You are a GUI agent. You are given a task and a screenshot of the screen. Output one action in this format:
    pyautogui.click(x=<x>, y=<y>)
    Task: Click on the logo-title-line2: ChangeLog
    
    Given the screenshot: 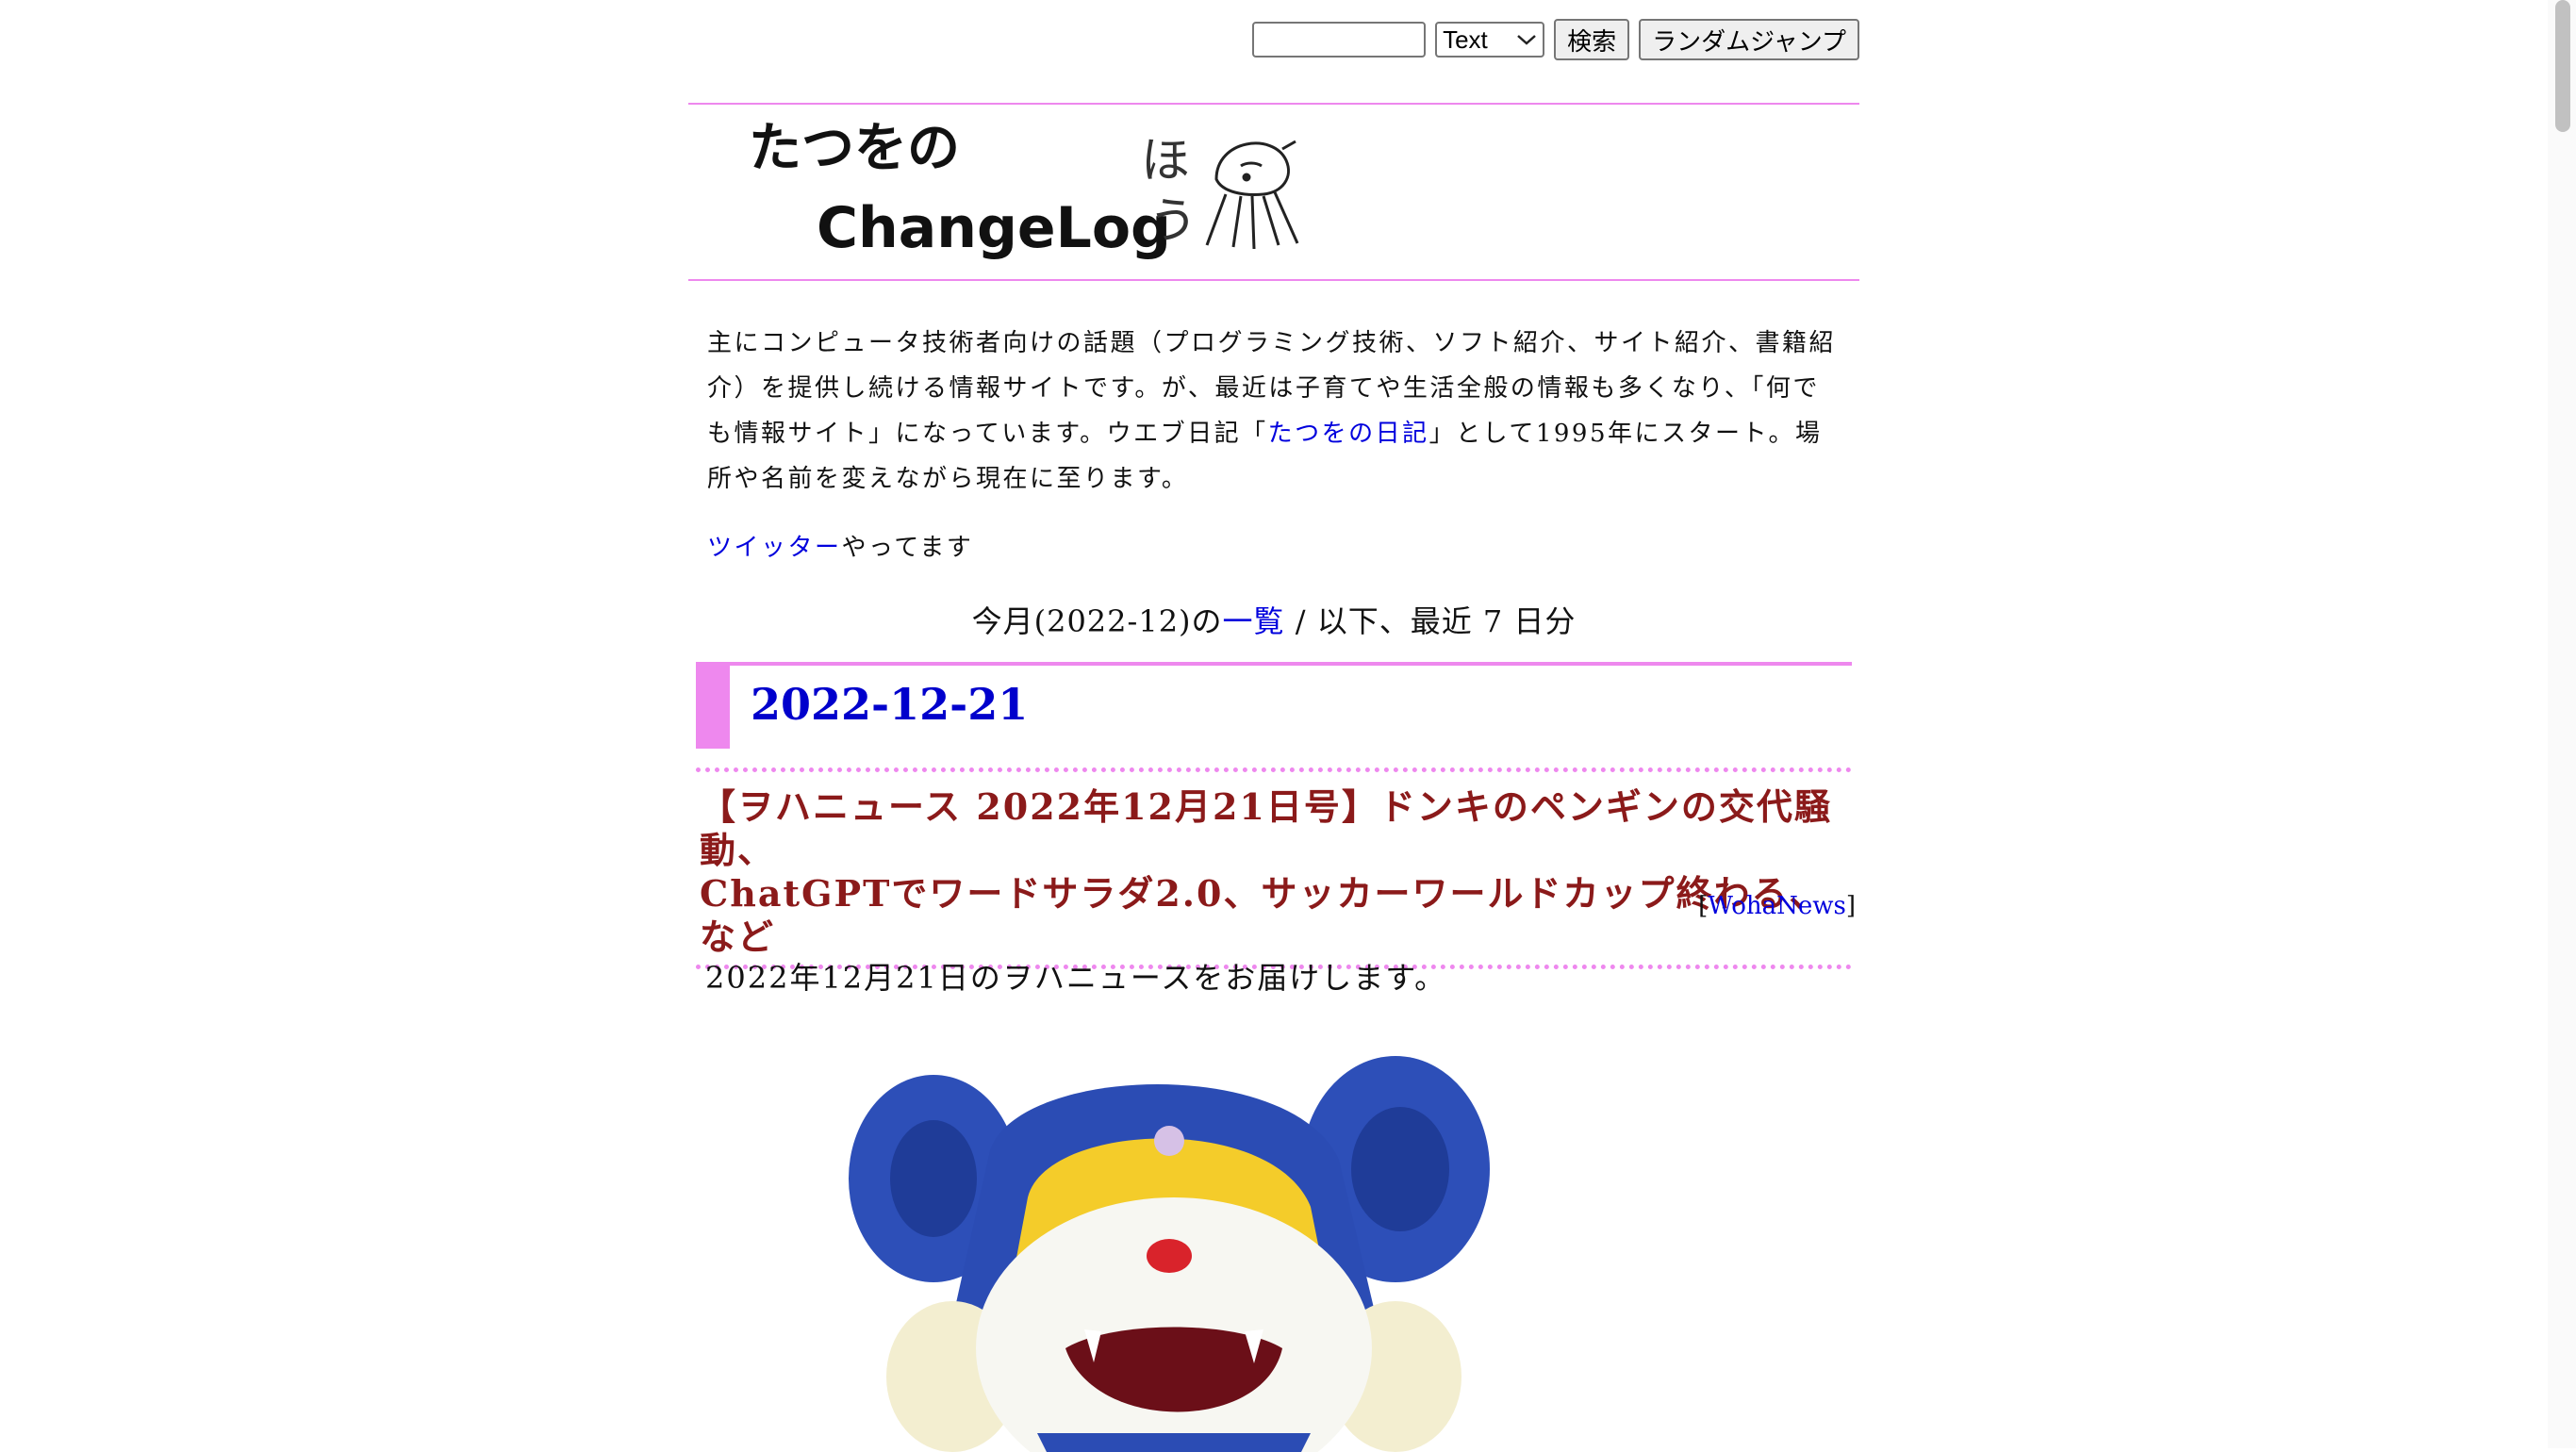 What is the action you would take?
    pyautogui.click(x=994, y=228)
    